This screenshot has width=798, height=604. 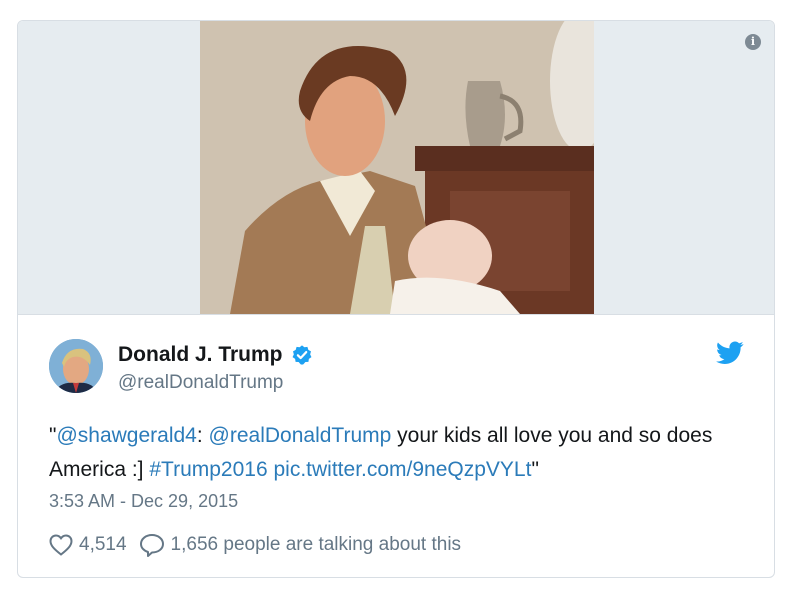 I want to click on like-action: 4,514, so click(x=88, y=545).